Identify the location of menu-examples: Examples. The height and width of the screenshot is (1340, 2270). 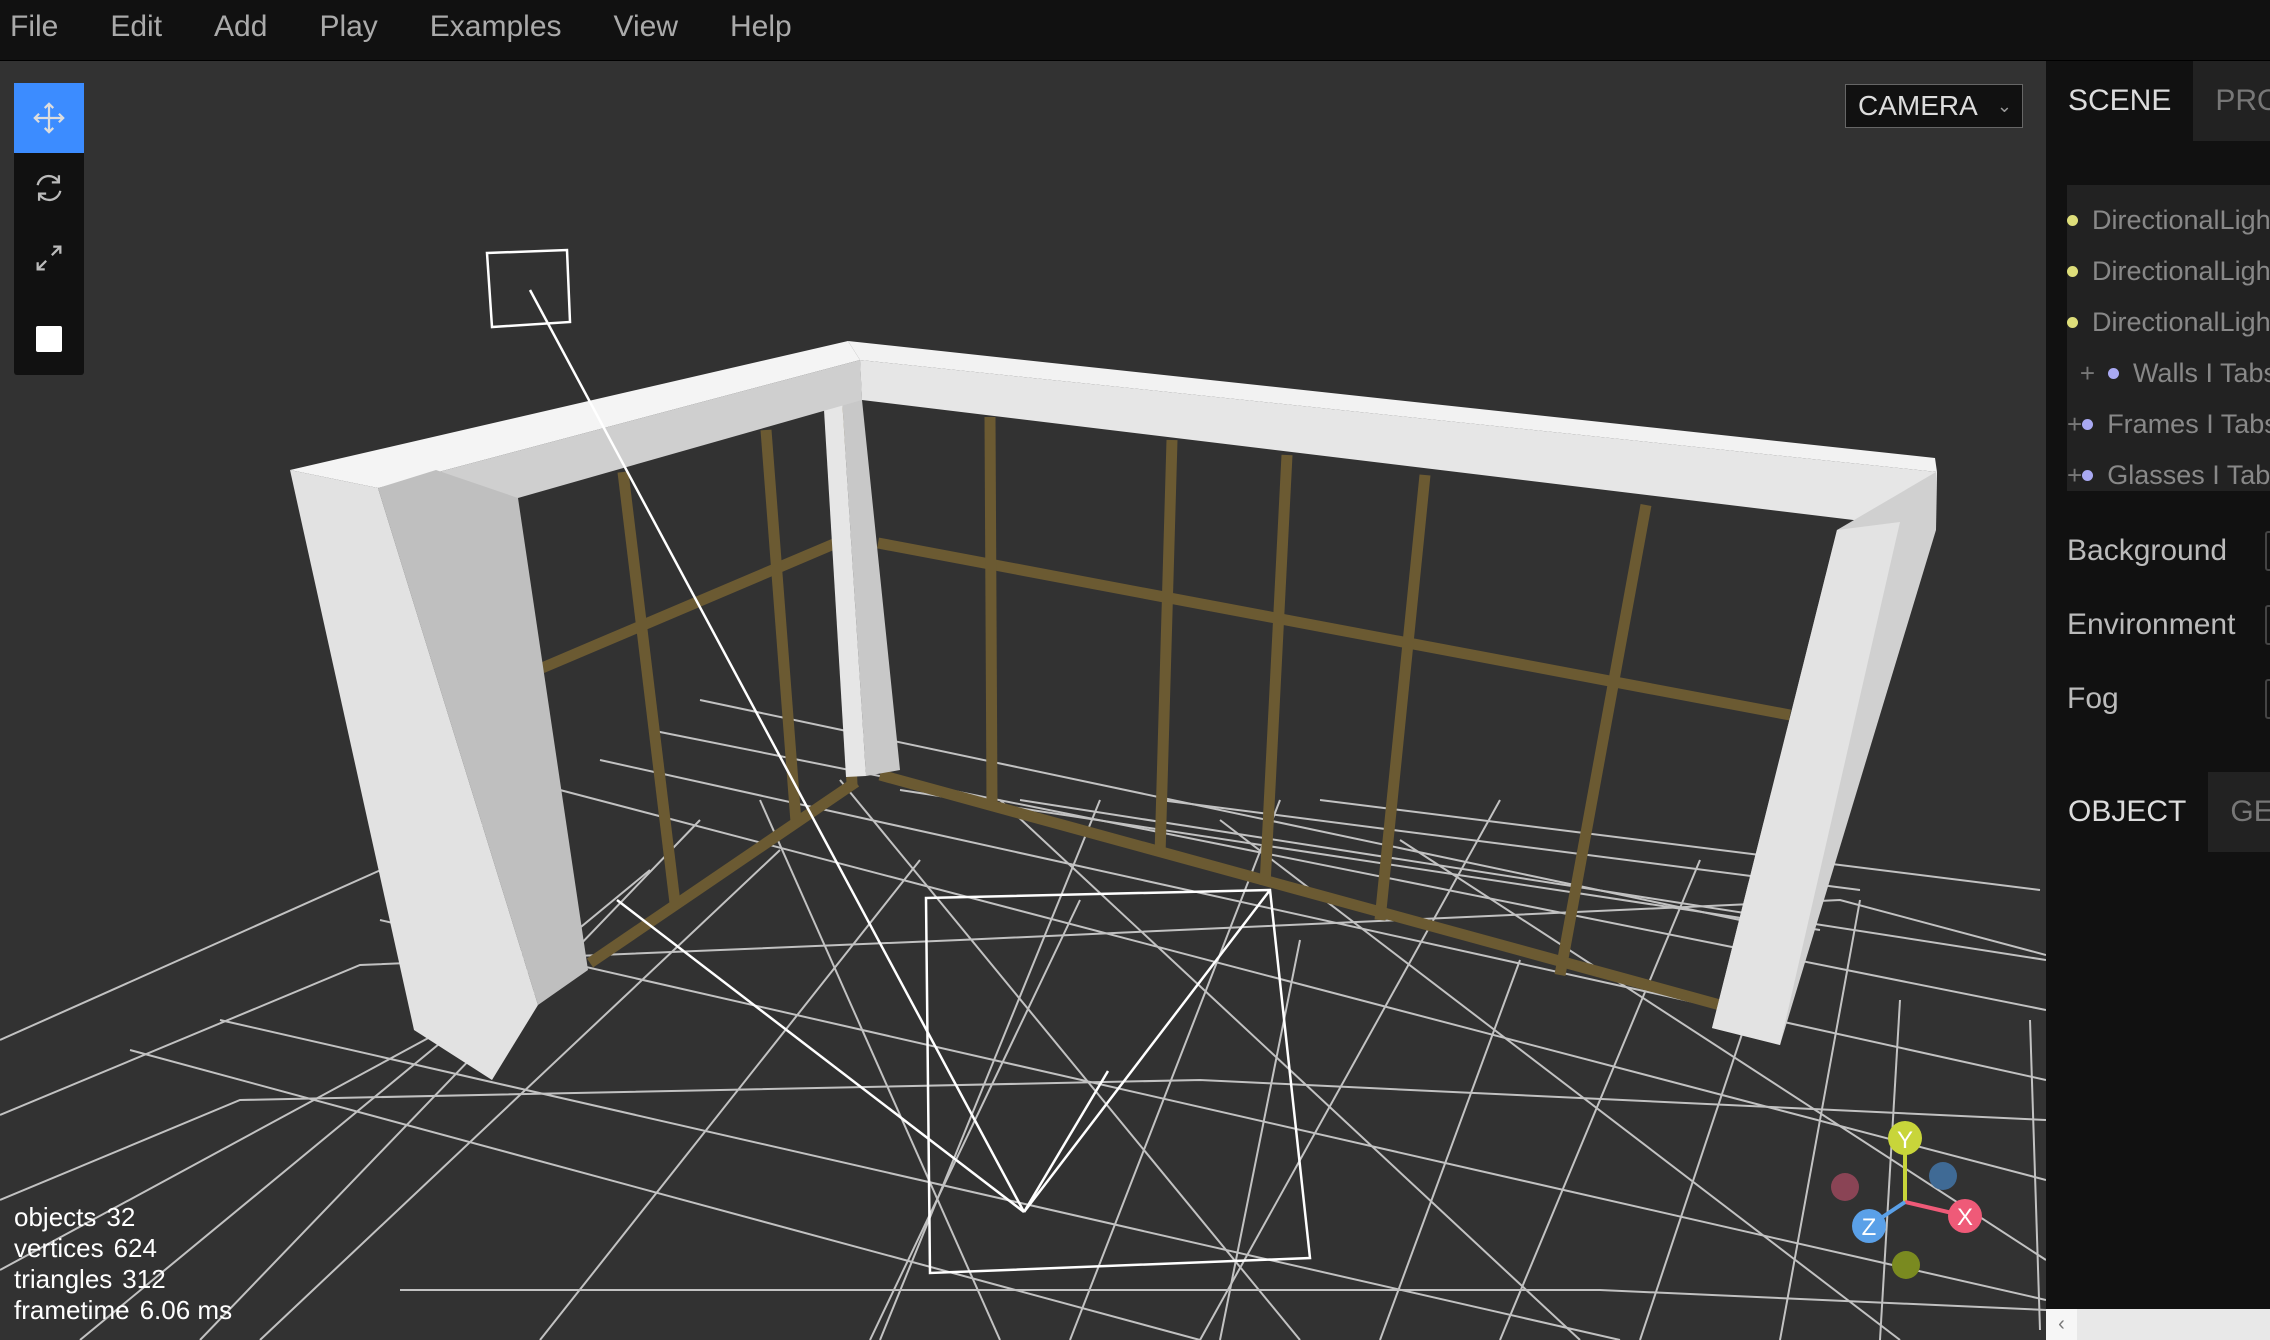
(496, 30).